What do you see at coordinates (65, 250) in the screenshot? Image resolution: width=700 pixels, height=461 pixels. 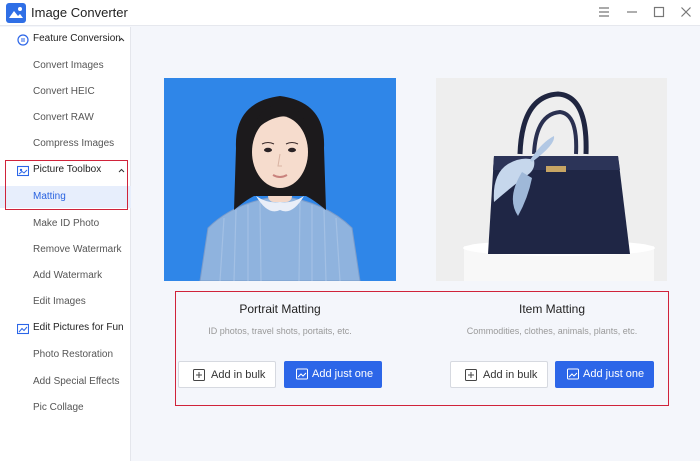 I see `sidebar-item-remove-watermark: Remove Watermark` at bounding box center [65, 250].